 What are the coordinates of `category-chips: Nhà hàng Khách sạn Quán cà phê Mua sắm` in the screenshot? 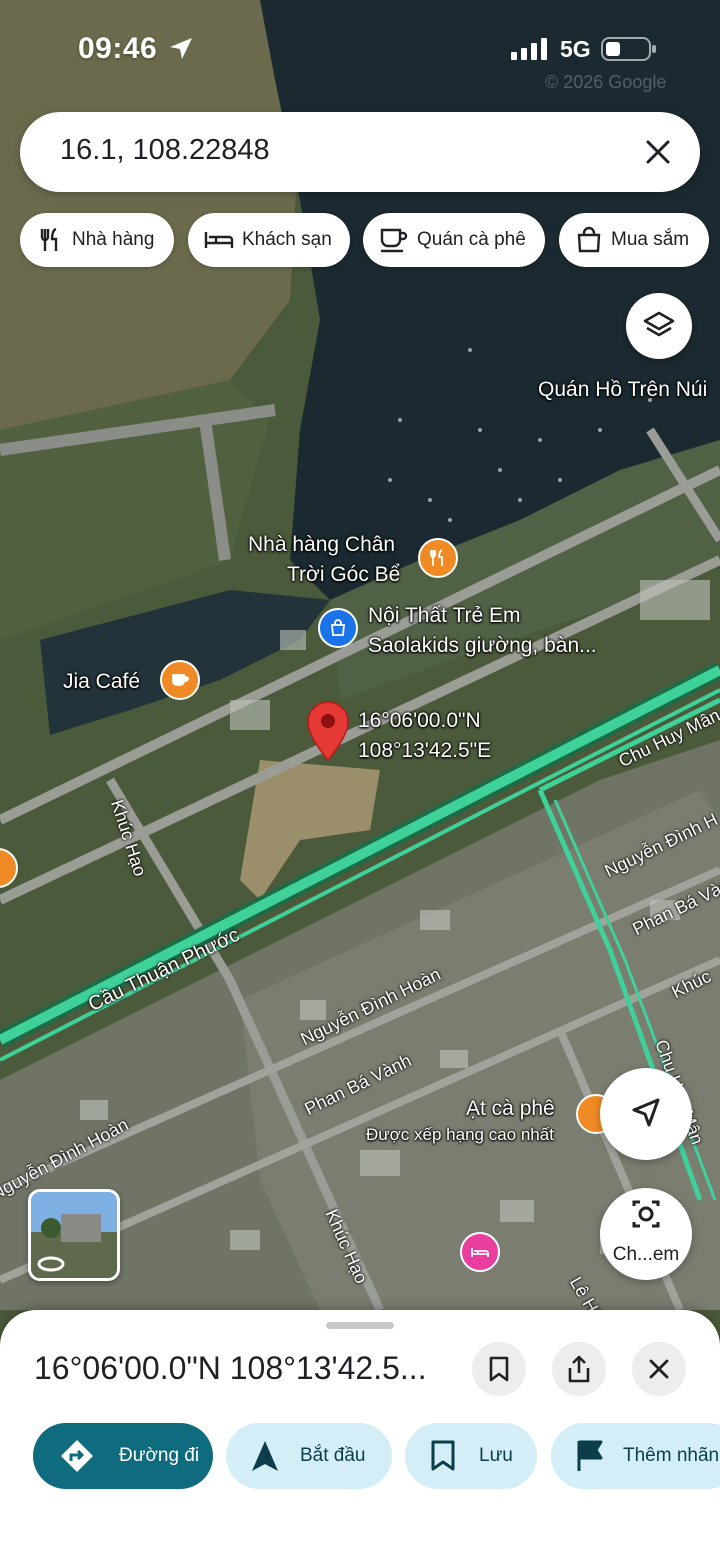 It's located at (370, 240).